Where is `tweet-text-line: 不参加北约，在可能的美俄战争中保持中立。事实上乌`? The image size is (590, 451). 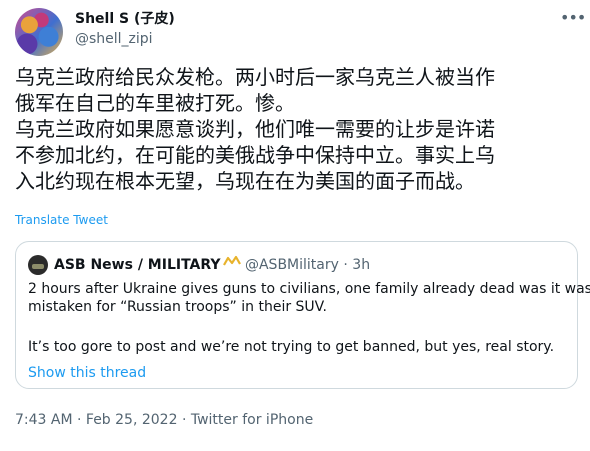 tweet-text-line: 不参加北约，在可能的美俄战争中保持中立。事实上乌 is located at coordinates (255, 155).